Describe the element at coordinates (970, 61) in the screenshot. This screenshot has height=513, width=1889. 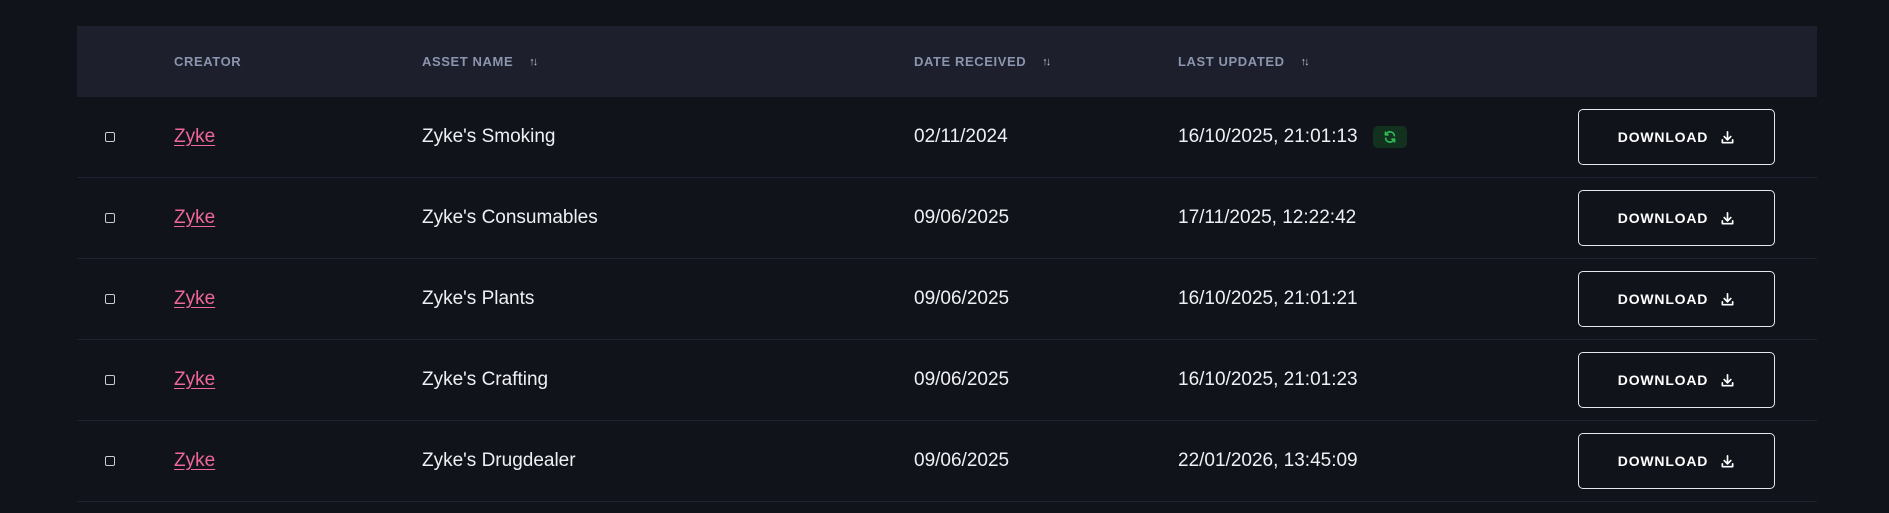
I see `column-header-date-received-label: DATE RECEIVED` at that location.